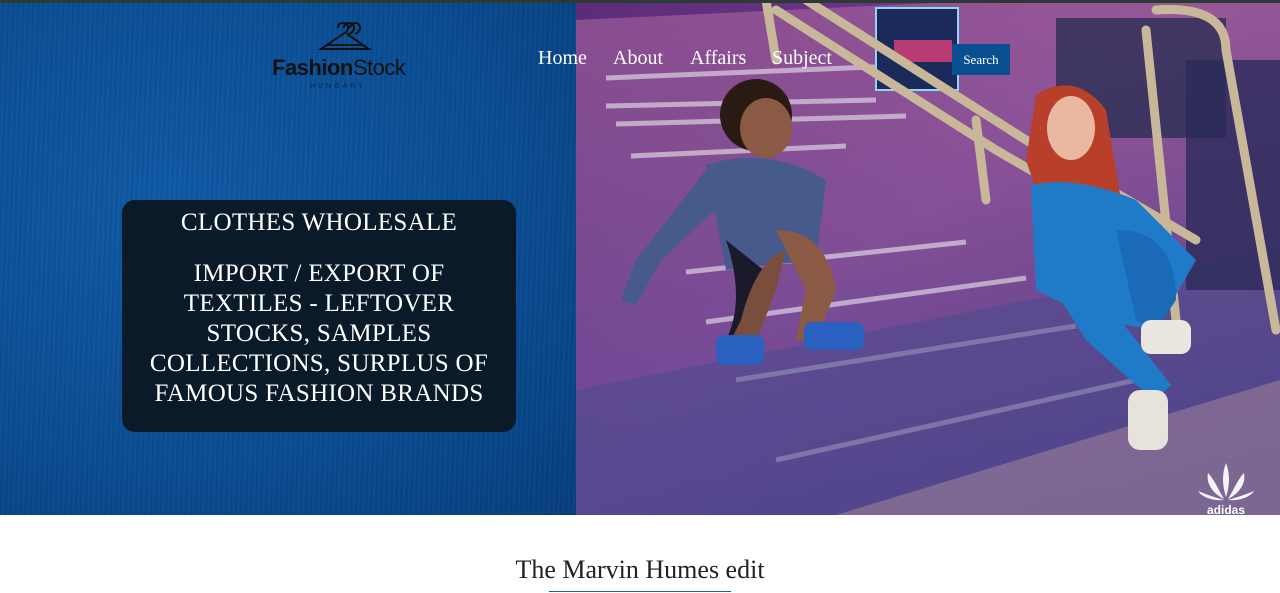 Image resolution: width=1280 pixels, height=593 pixels. I want to click on site-logo: FashionStock HUNGARY, so click(345, 58).